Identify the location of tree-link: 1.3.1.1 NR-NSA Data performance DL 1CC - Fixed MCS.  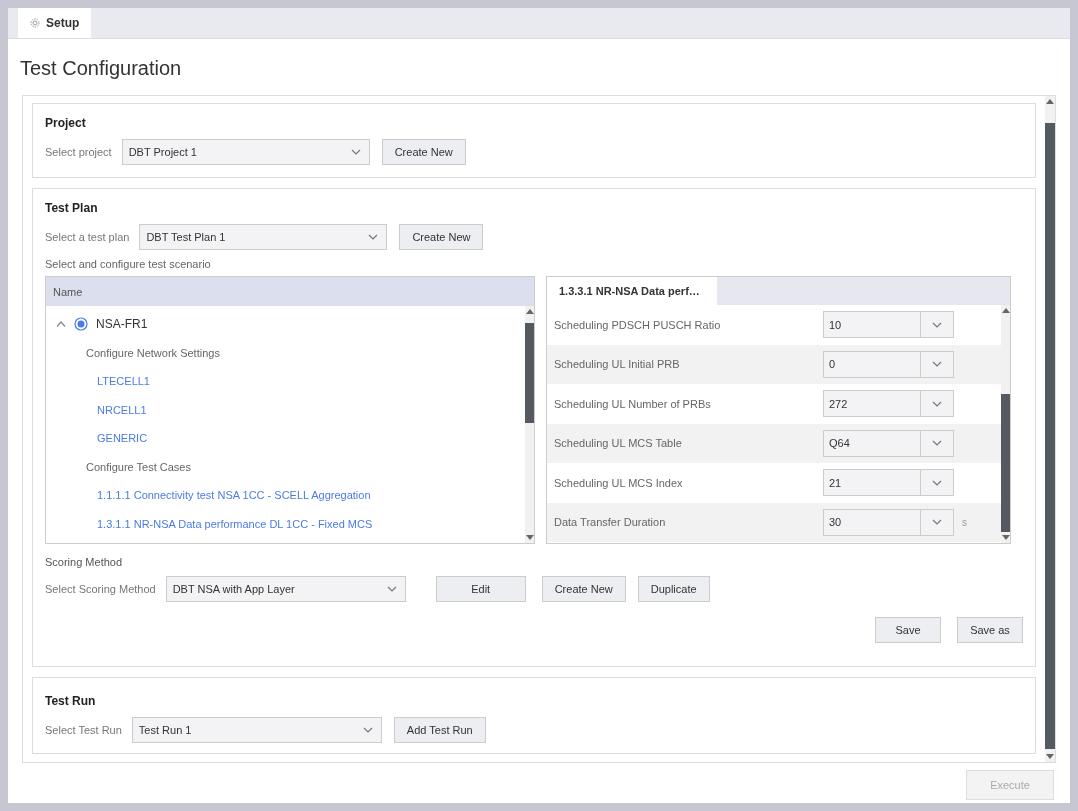
(235, 523).